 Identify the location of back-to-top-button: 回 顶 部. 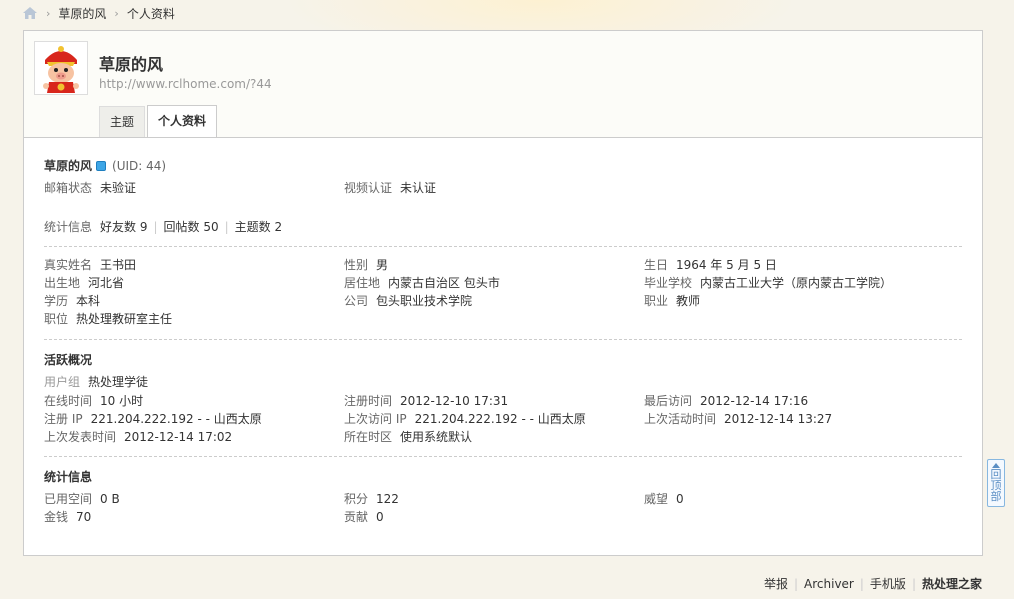
(996, 483).